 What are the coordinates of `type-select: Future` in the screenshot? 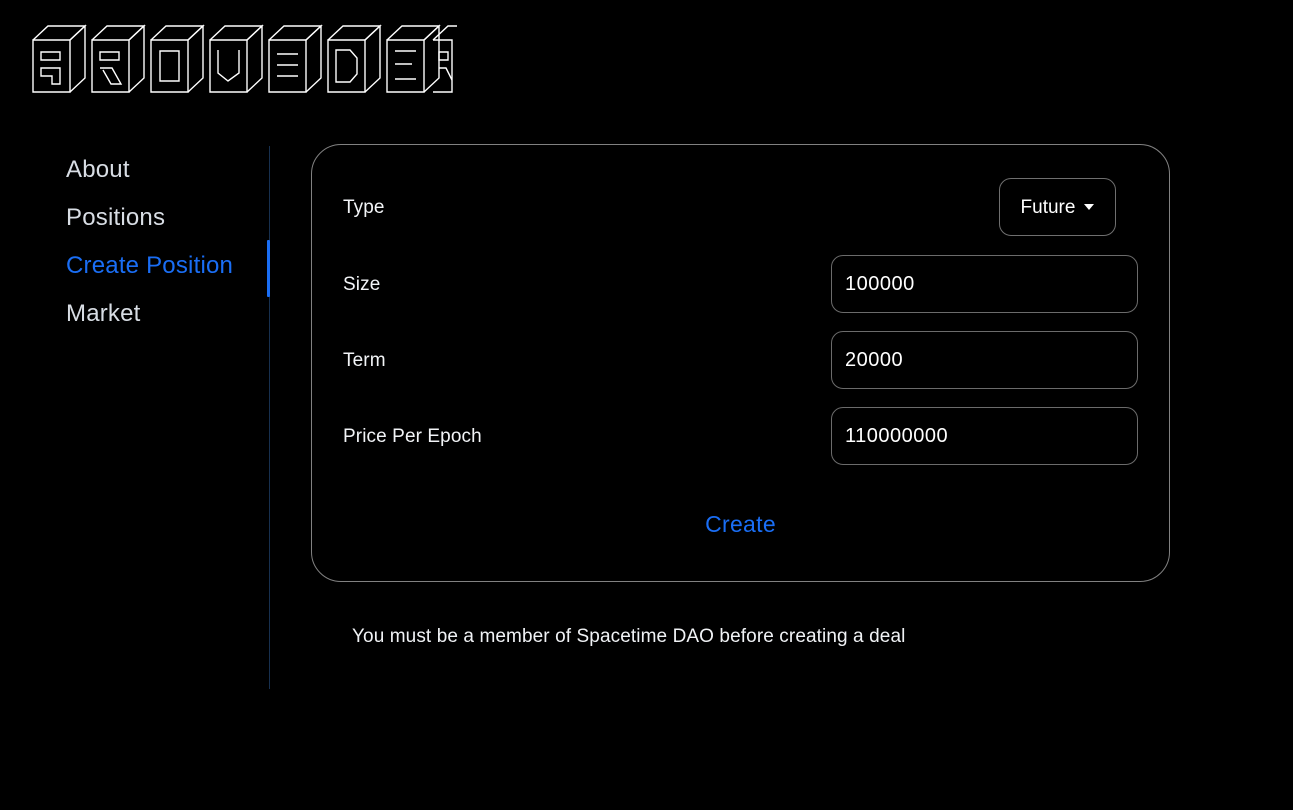 It's located at (1057, 207).